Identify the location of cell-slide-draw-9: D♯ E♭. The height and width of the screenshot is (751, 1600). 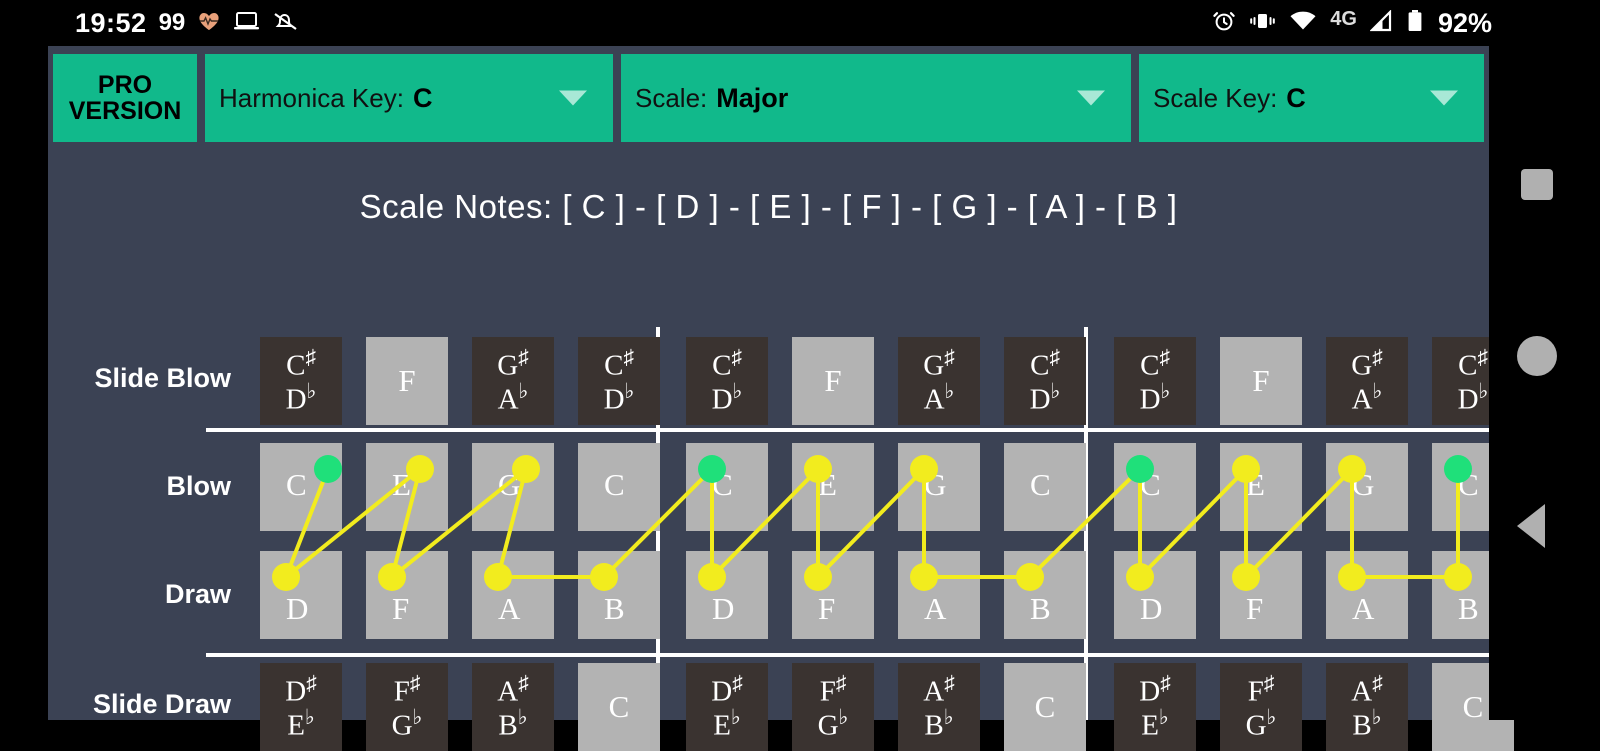
(1155, 707).